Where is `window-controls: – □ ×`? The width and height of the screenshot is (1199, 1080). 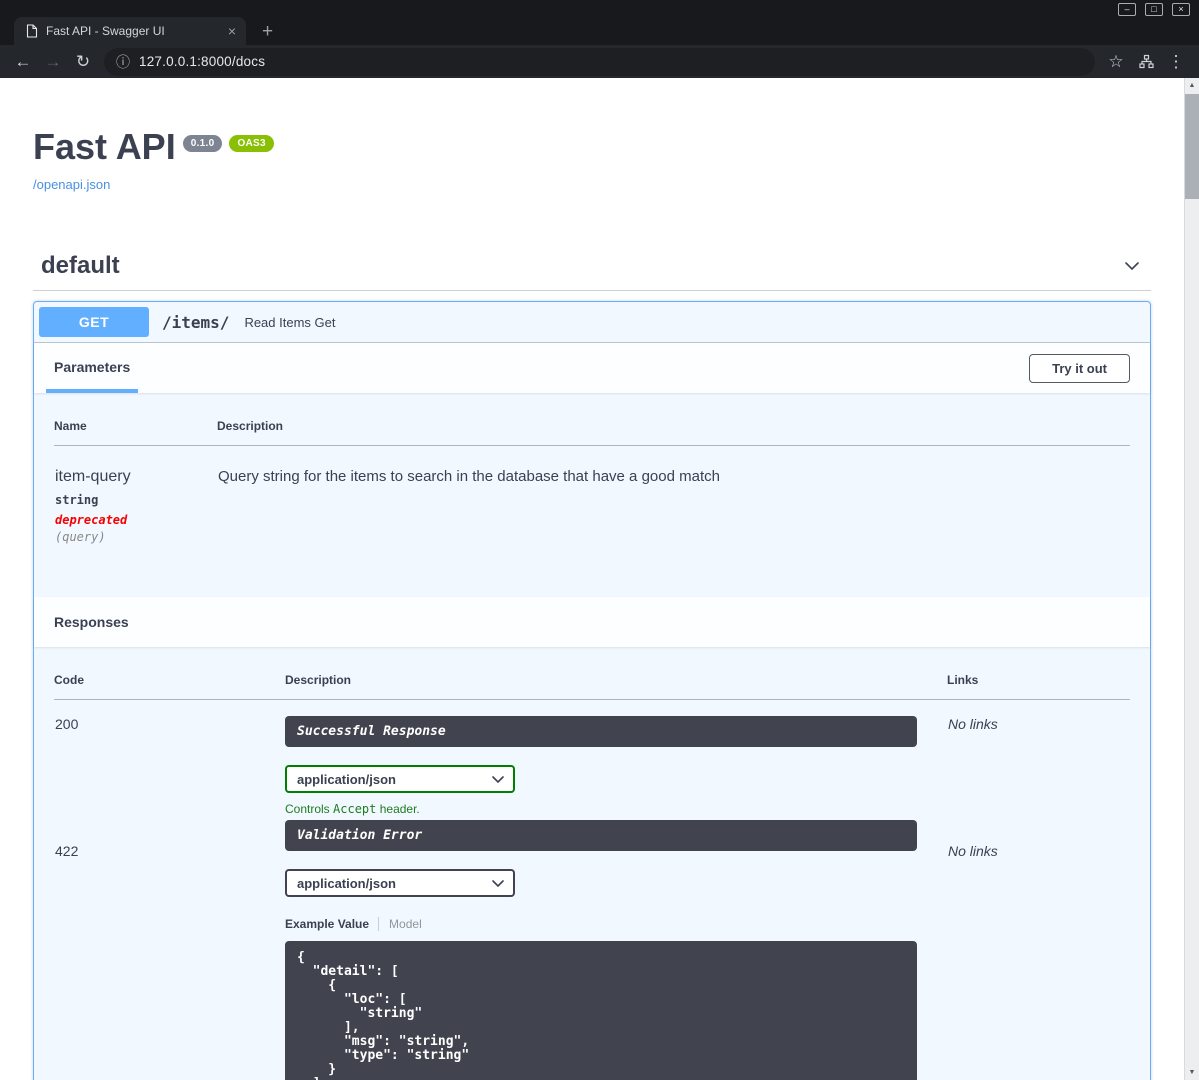 window-controls: – □ × is located at coordinates (1154, 9).